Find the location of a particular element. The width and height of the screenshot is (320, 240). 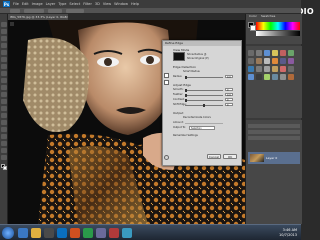

menu-select: Select is located at coordinates (74, 4).